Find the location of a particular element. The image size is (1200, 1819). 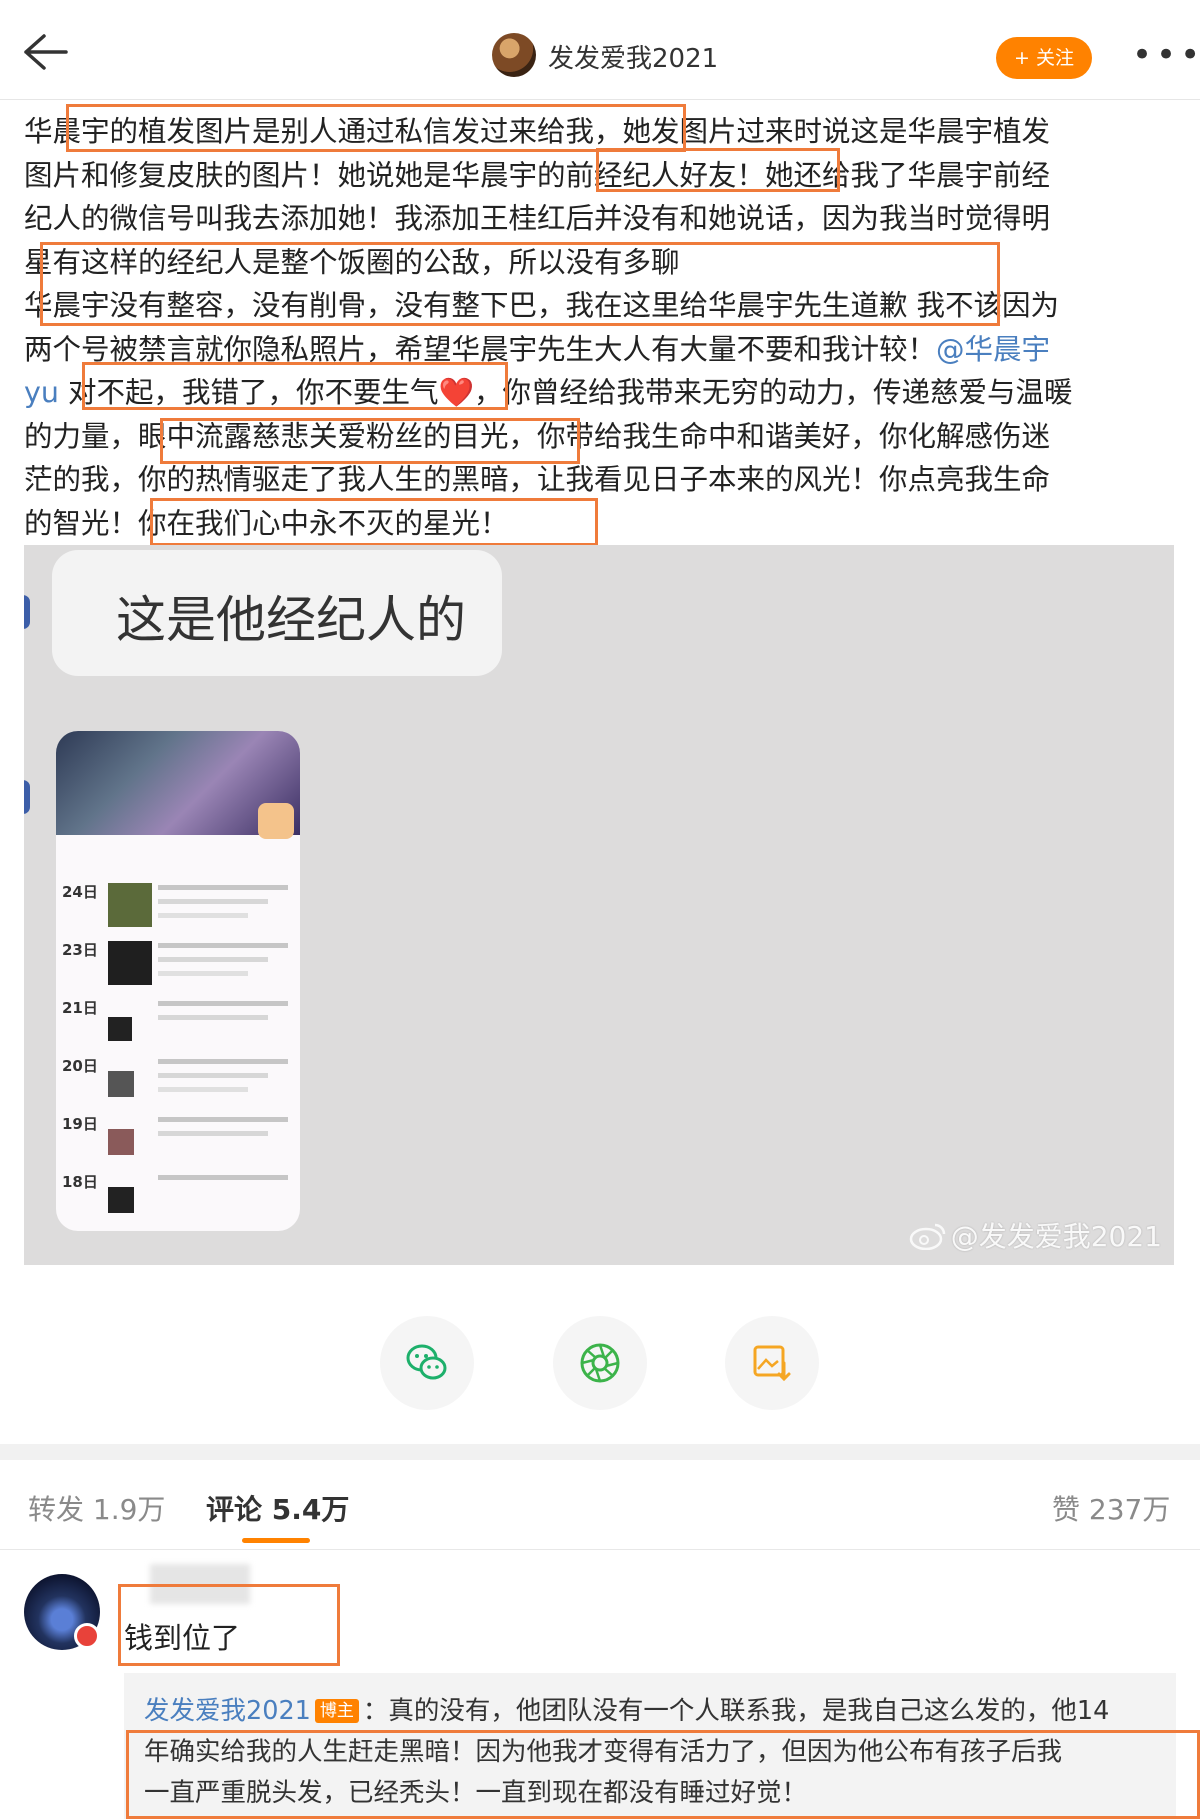

phone-screenshot: 24日 23日 21日 20日 19日 18日 is located at coordinates (178, 981).